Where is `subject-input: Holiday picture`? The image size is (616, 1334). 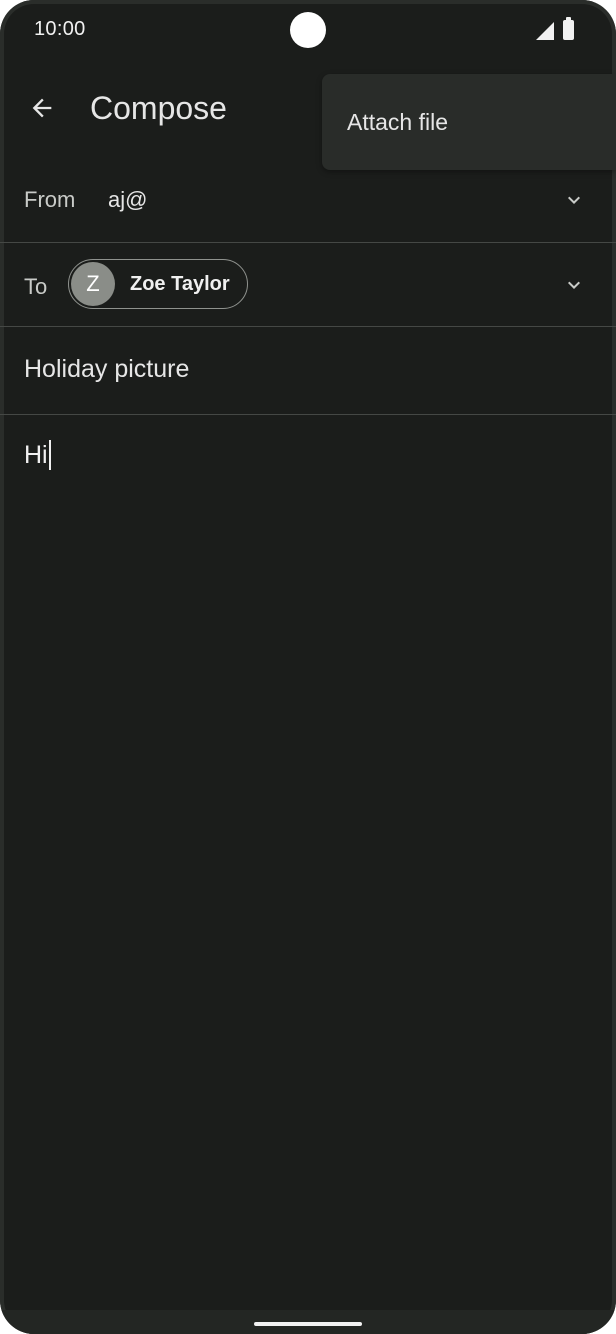
subject-input: Holiday picture is located at coordinates (106, 369).